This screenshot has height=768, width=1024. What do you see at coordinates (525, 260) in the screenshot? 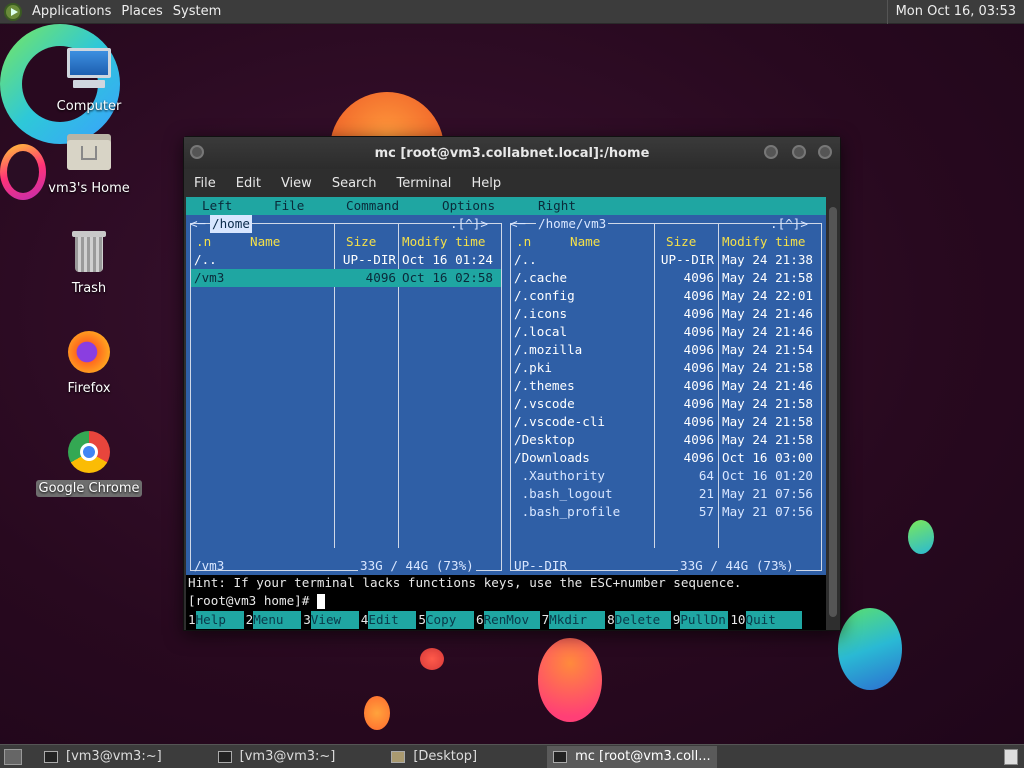
I see `right-row-name: /..` at bounding box center [525, 260].